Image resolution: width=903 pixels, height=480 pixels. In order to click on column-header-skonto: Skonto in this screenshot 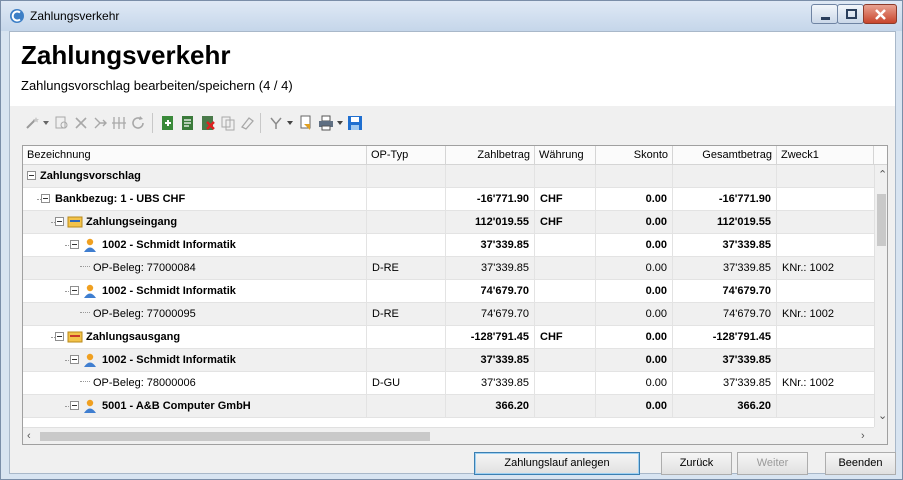, I will do `click(634, 155)`.